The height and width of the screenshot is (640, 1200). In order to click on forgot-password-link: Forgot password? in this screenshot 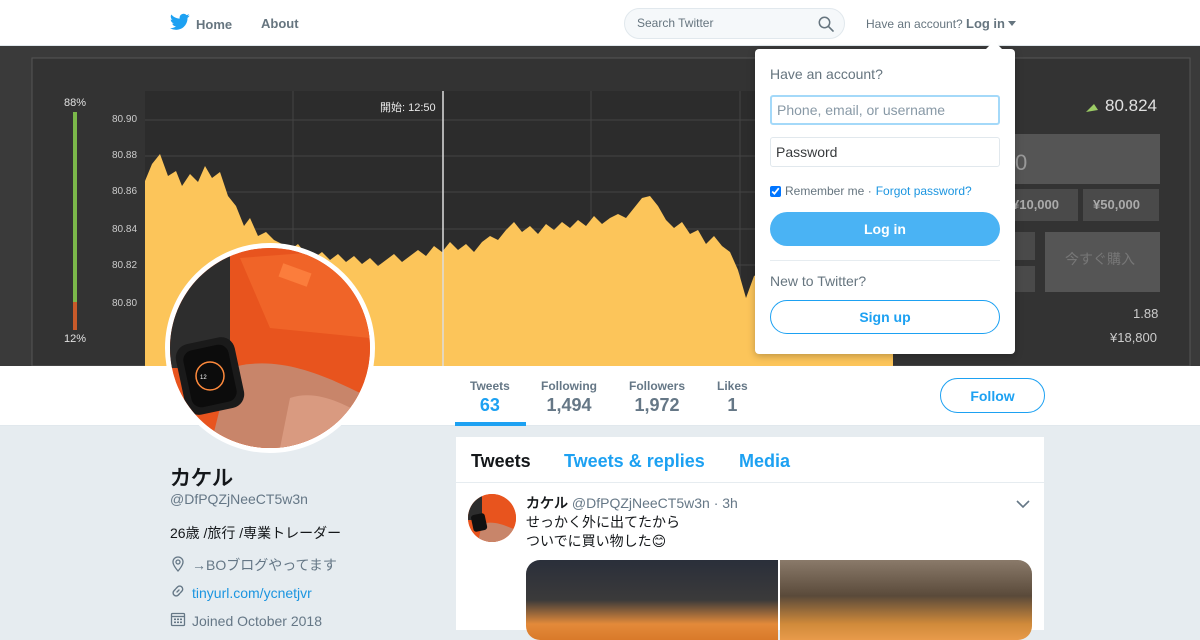, I will do `click(924, 191)`.